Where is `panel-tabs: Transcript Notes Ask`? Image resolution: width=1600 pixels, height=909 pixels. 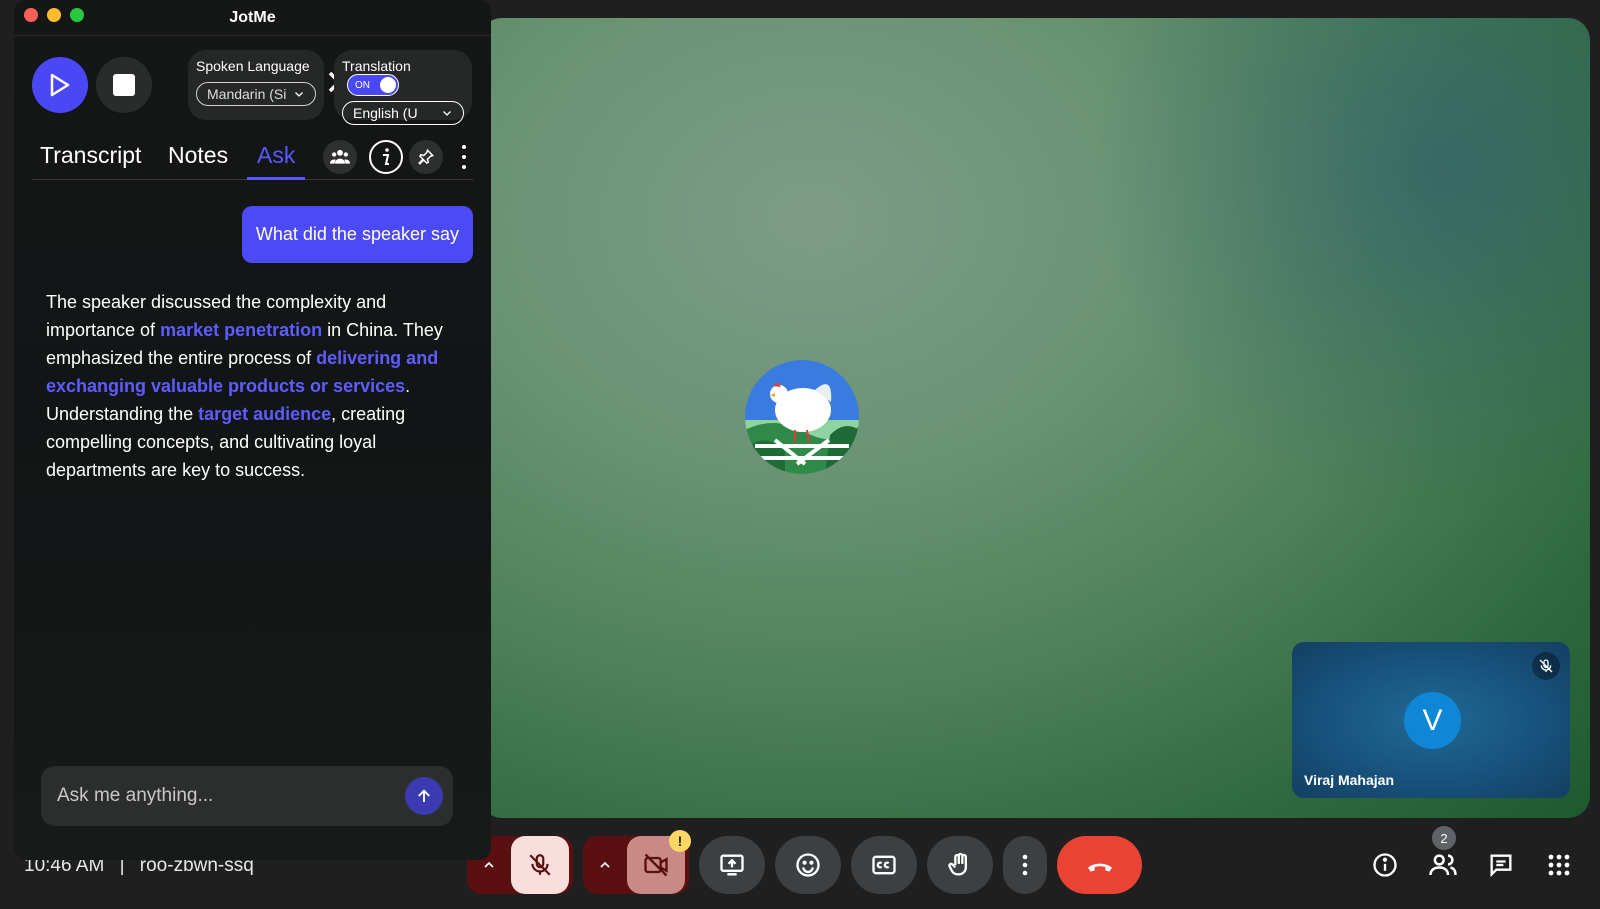 panel-tabs: Transcript Notes Ask is located at coordinates (252, 159).